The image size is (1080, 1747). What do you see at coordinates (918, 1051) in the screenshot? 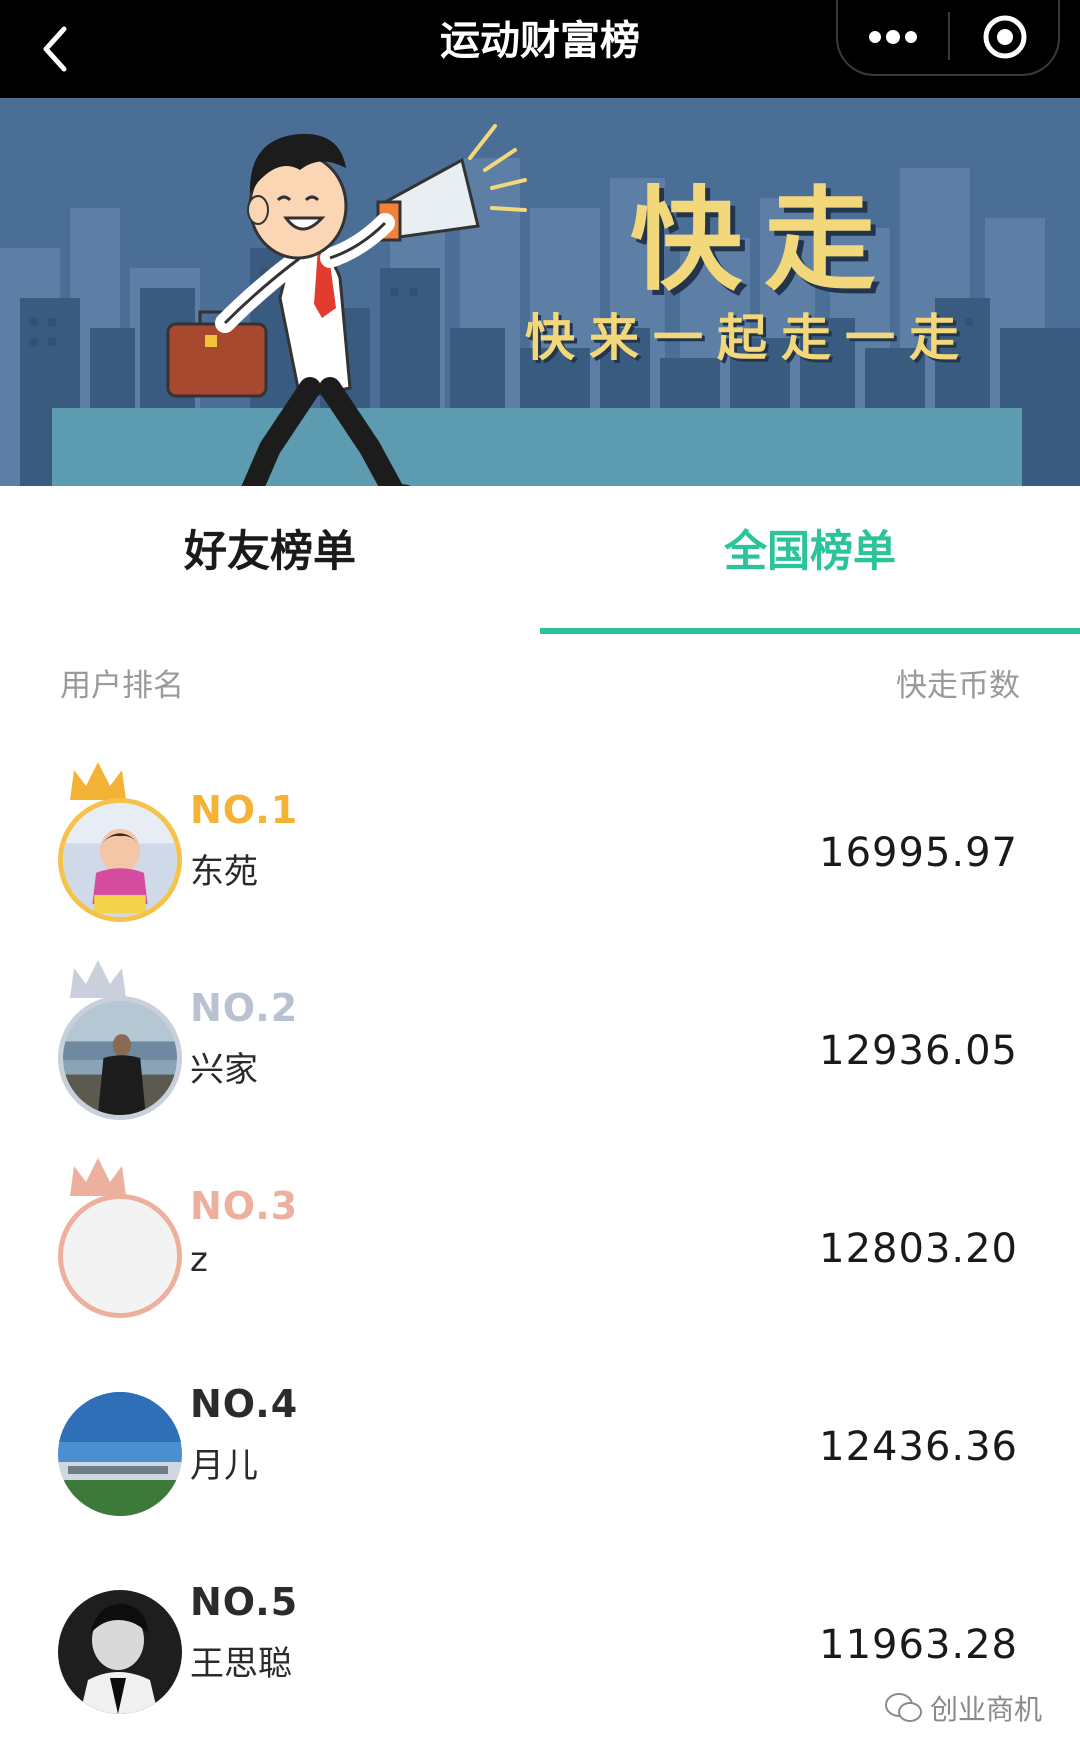
I see `coin-score: 12936.05` at bounding box center [918, 1051].